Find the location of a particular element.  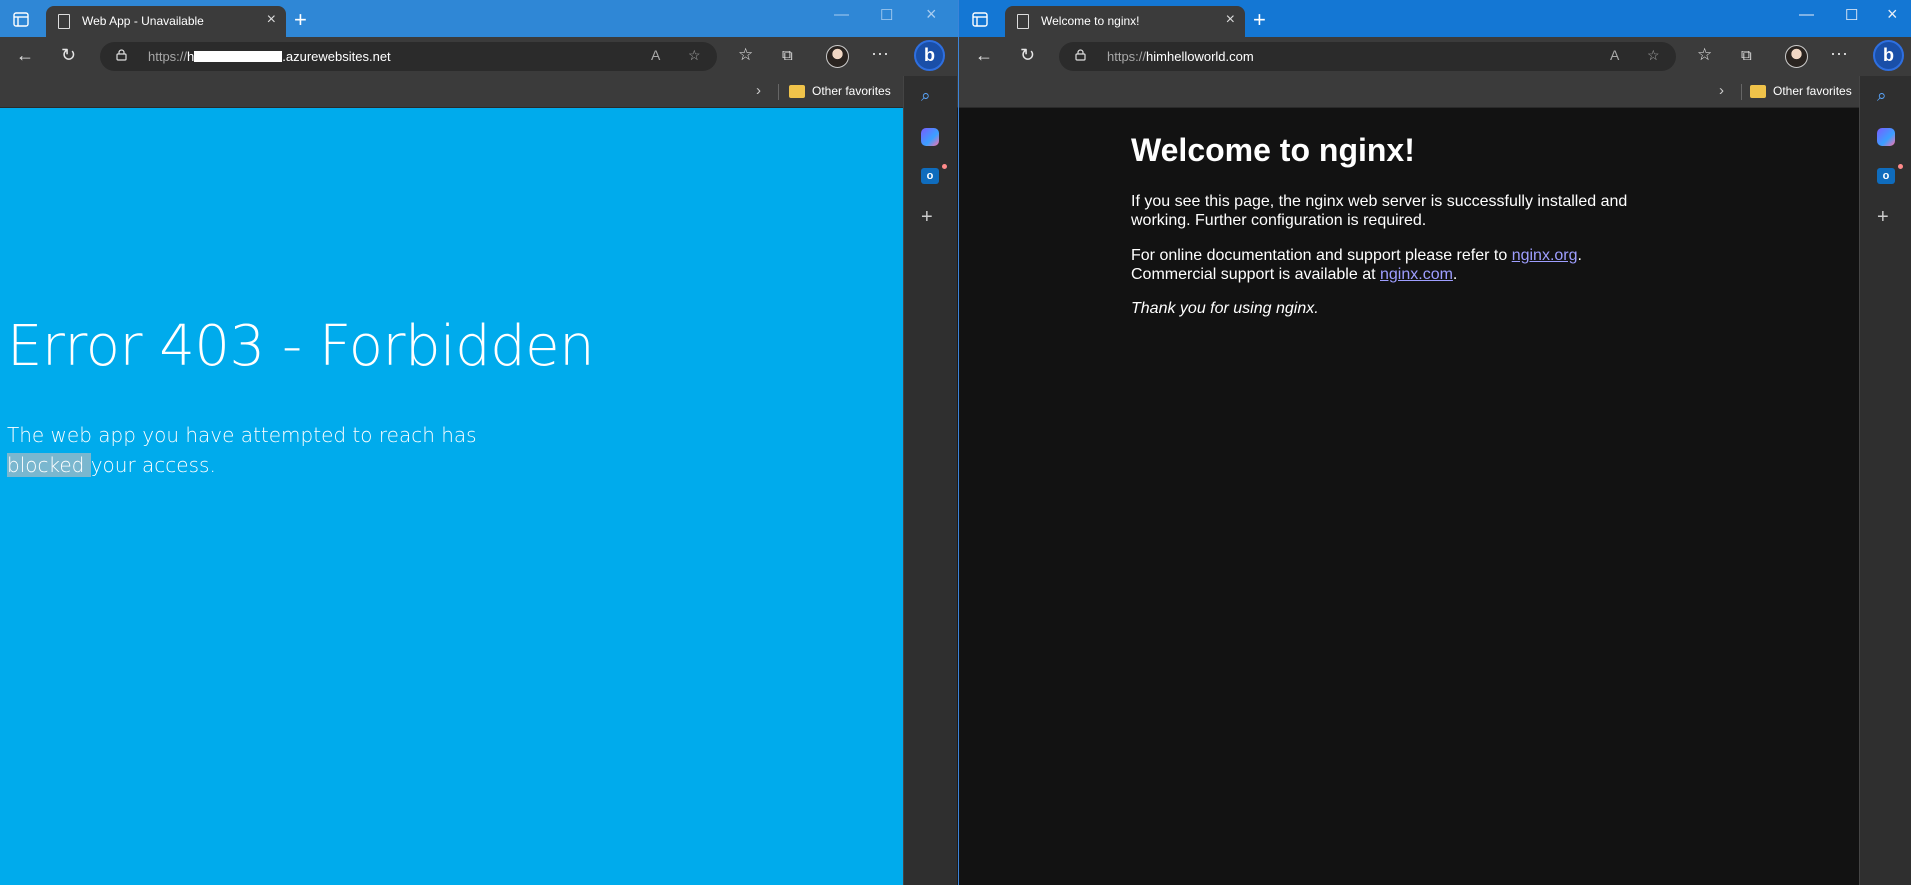

tab-active: Welcome to nginx! × is located at coordinates (1125, 21).